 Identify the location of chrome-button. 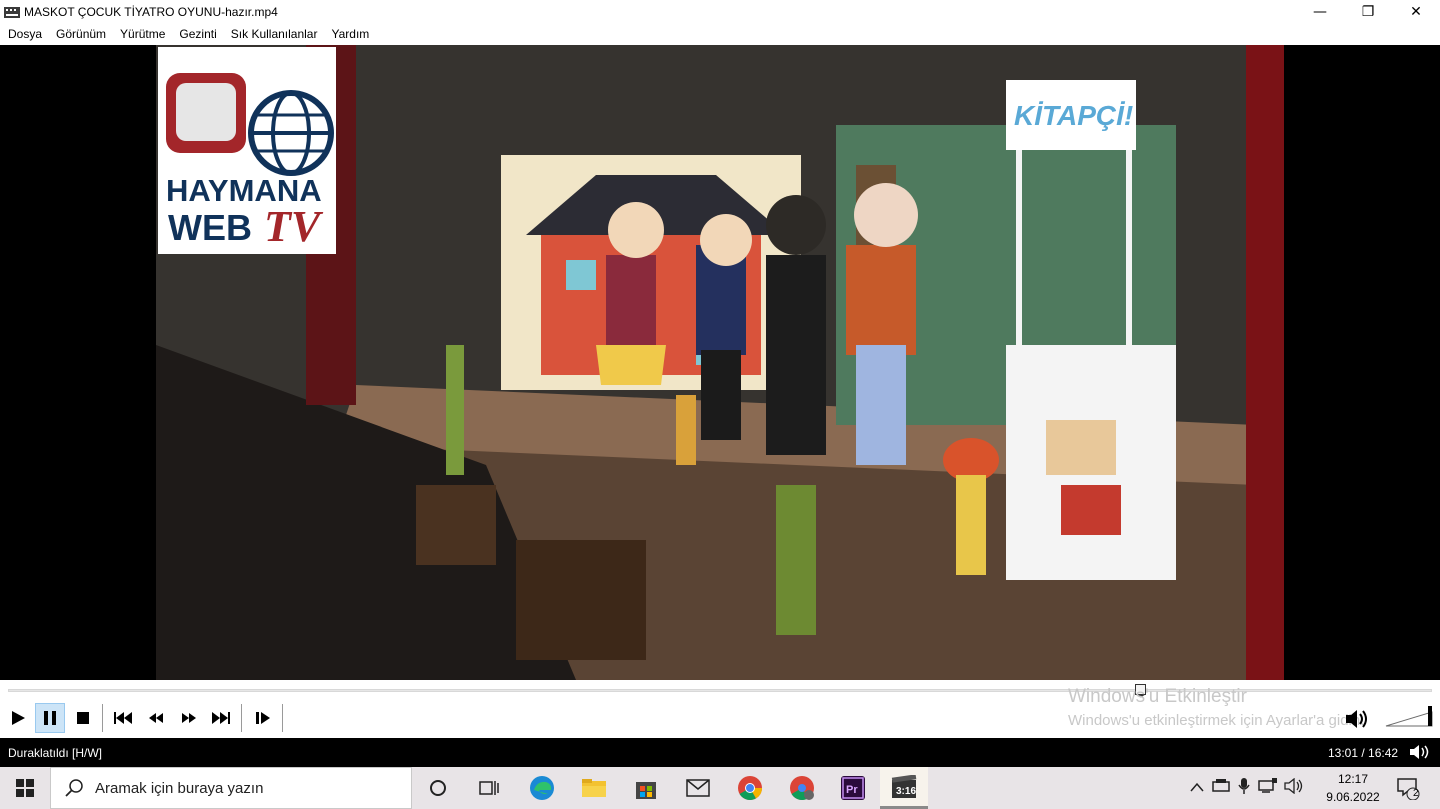
(750, 788).